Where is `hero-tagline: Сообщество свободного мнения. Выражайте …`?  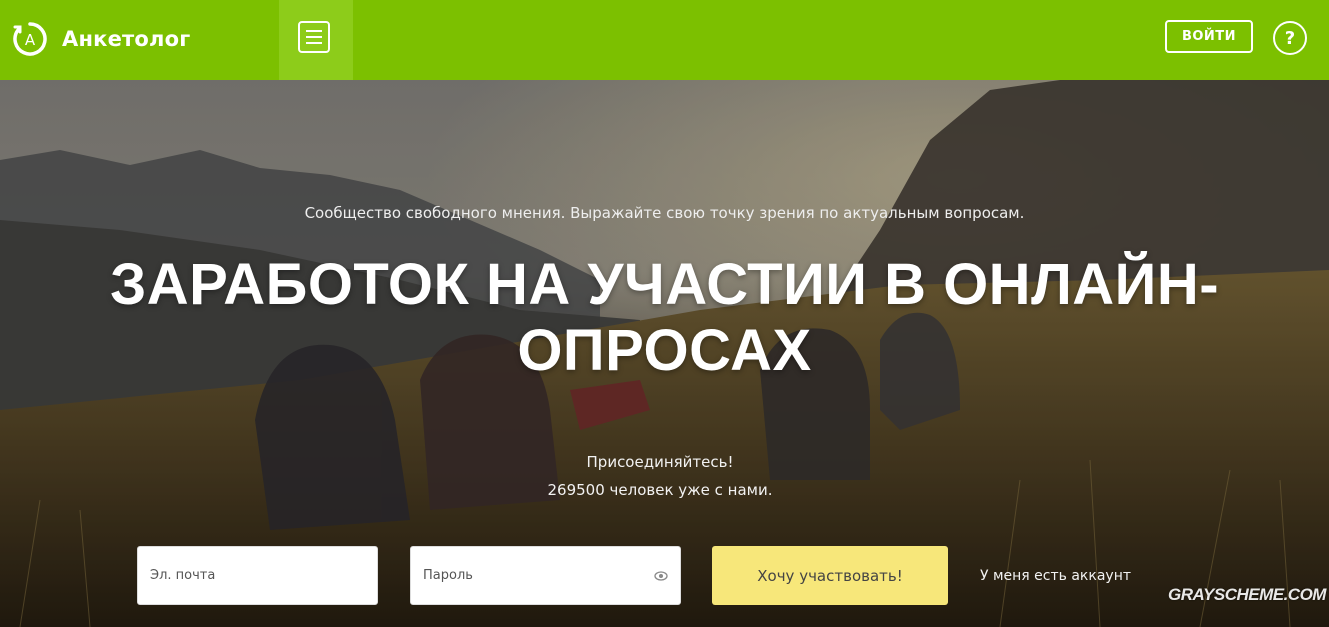
hero-tagline: Сообщество свободного мнения. Выражайте … is located at coordinates (664, 213).